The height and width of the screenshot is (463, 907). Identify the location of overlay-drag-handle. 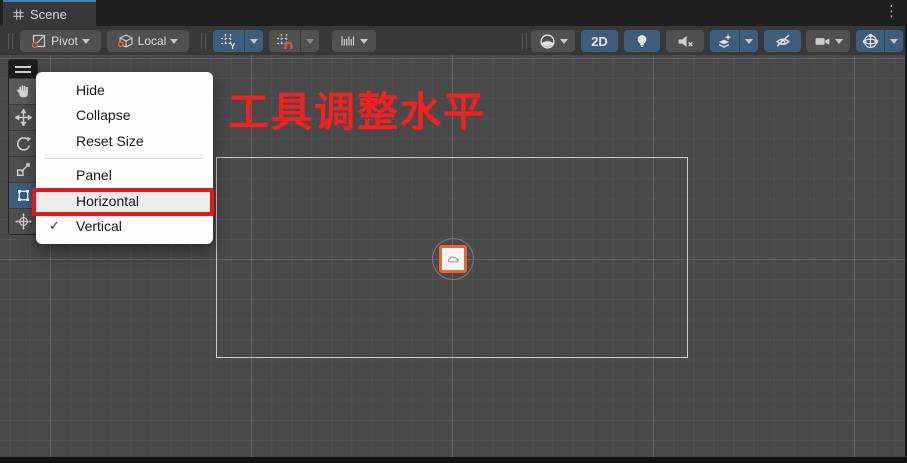
(23, 69).